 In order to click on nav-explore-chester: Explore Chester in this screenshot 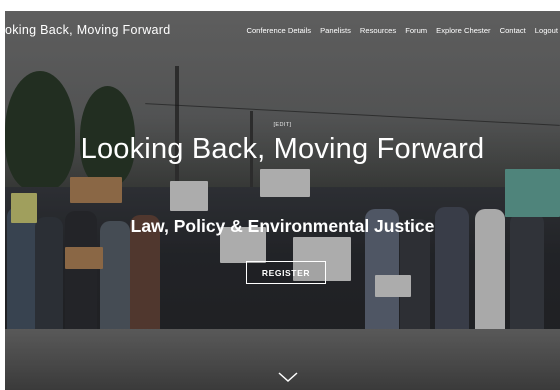, I will do `click(463, 30)`.